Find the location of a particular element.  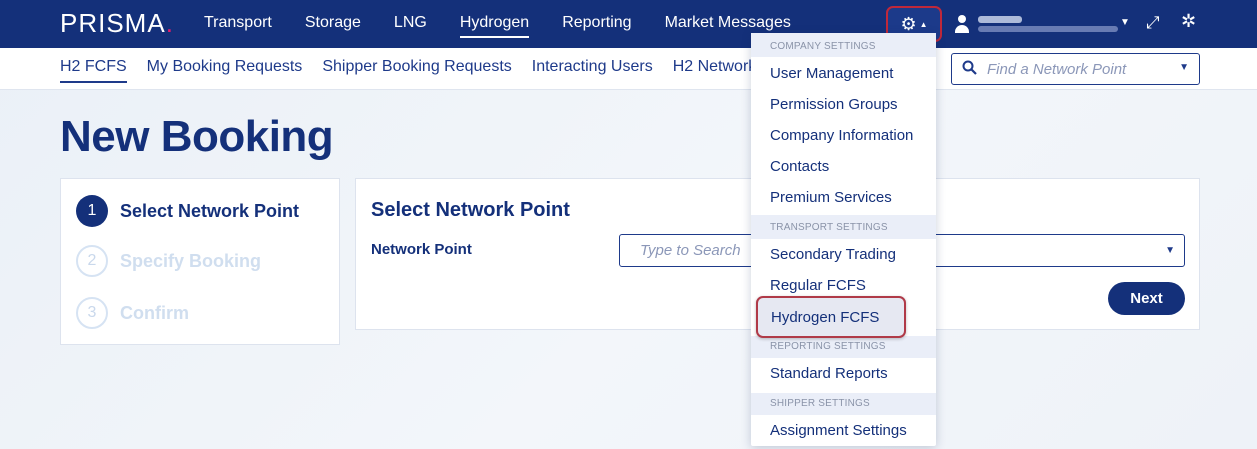

section-company-settings: COMPANY SETTINGS is located at coordinates (823, 46).